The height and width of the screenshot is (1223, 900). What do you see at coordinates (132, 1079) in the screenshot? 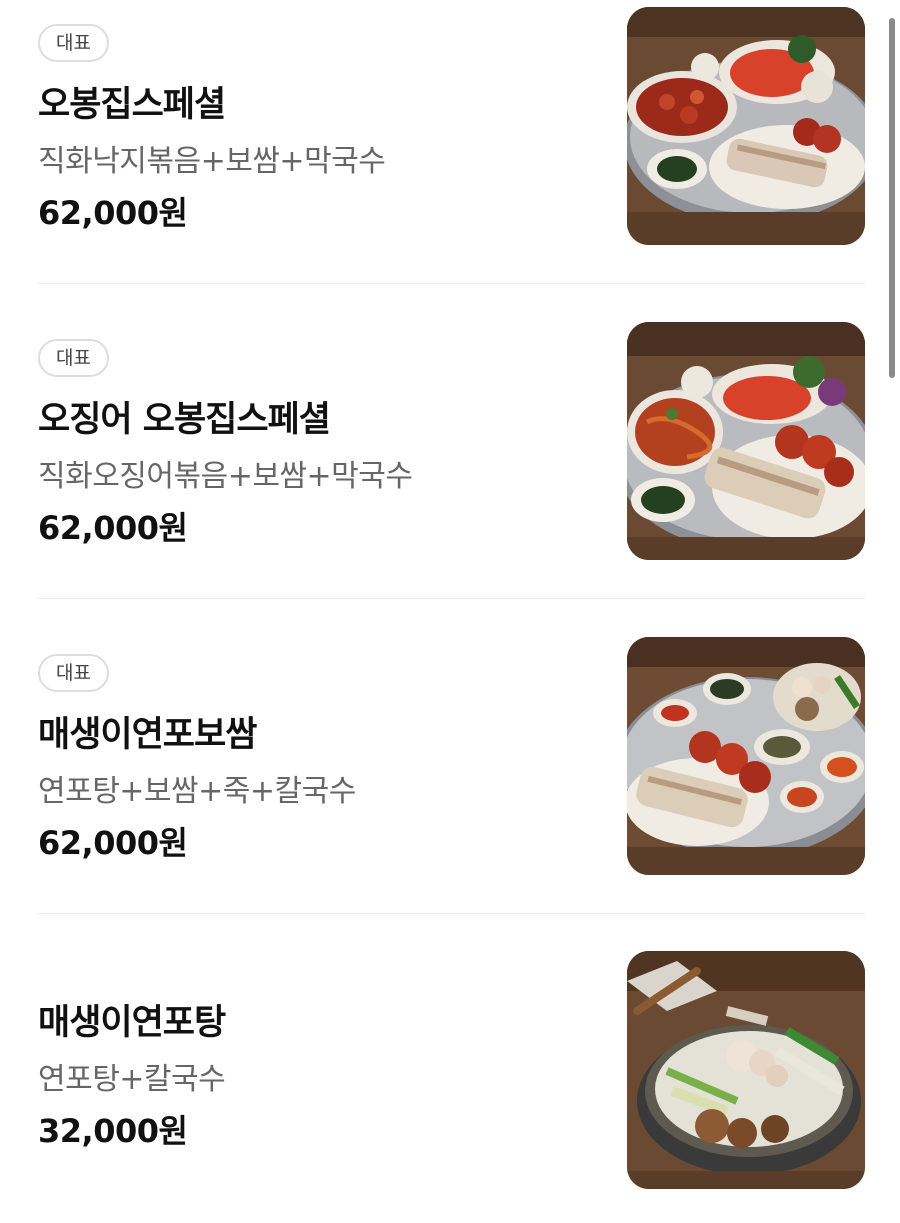
I see `menu-description: 연포탕+칼국수` at bounding box center [132, 1079].